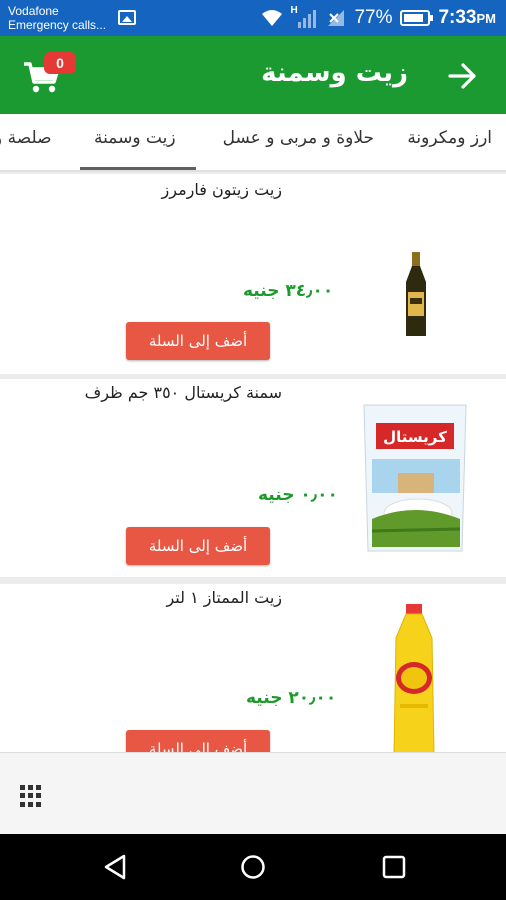 Image resolution: width=506 pixels, height=900 pixels. What do you see at coordinates (138, 168) in the screenshot?
I see `active-tab-indicator` at bounding box center [138, 168].